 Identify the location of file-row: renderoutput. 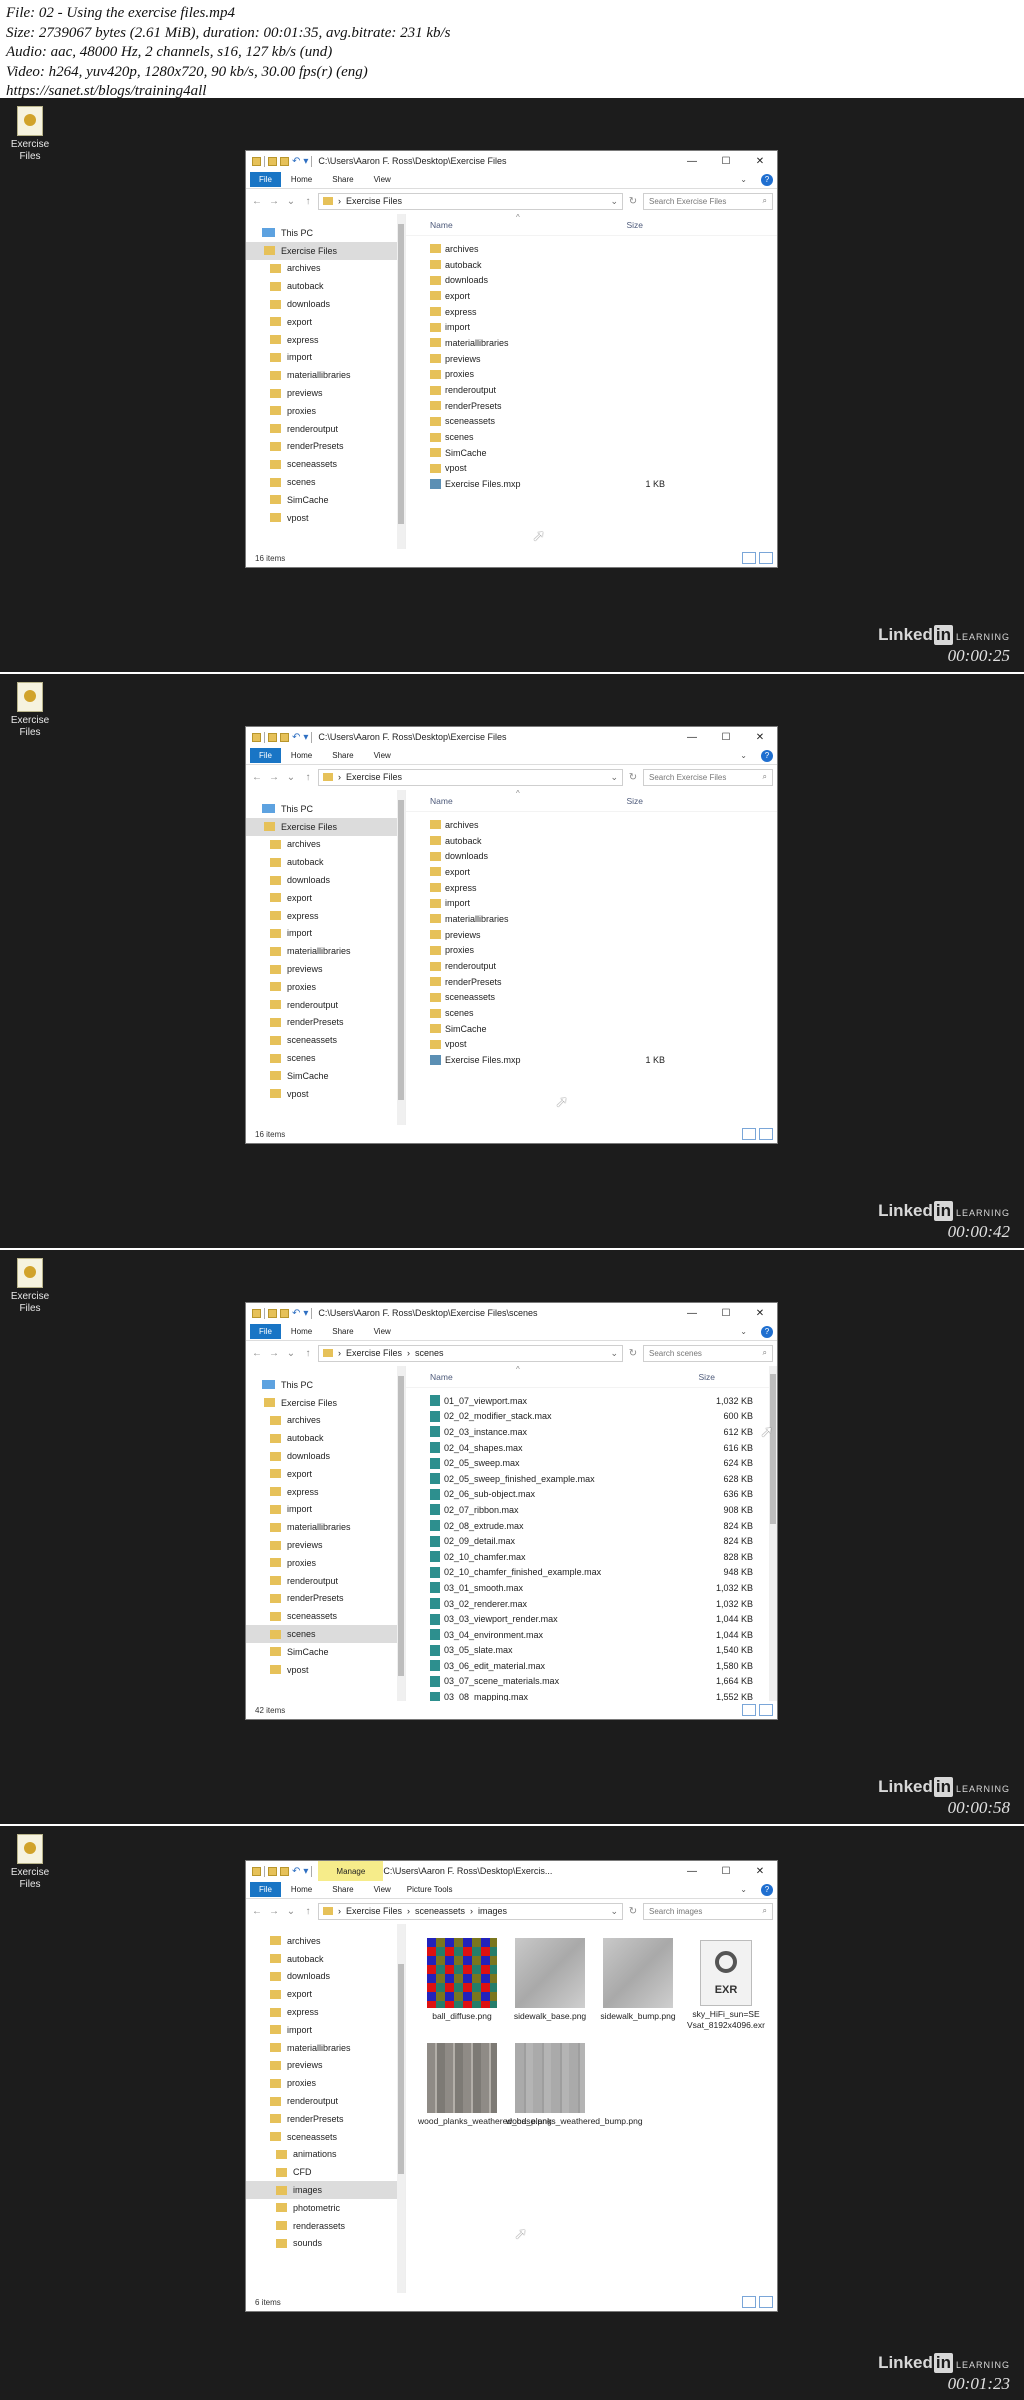
(591, 390).